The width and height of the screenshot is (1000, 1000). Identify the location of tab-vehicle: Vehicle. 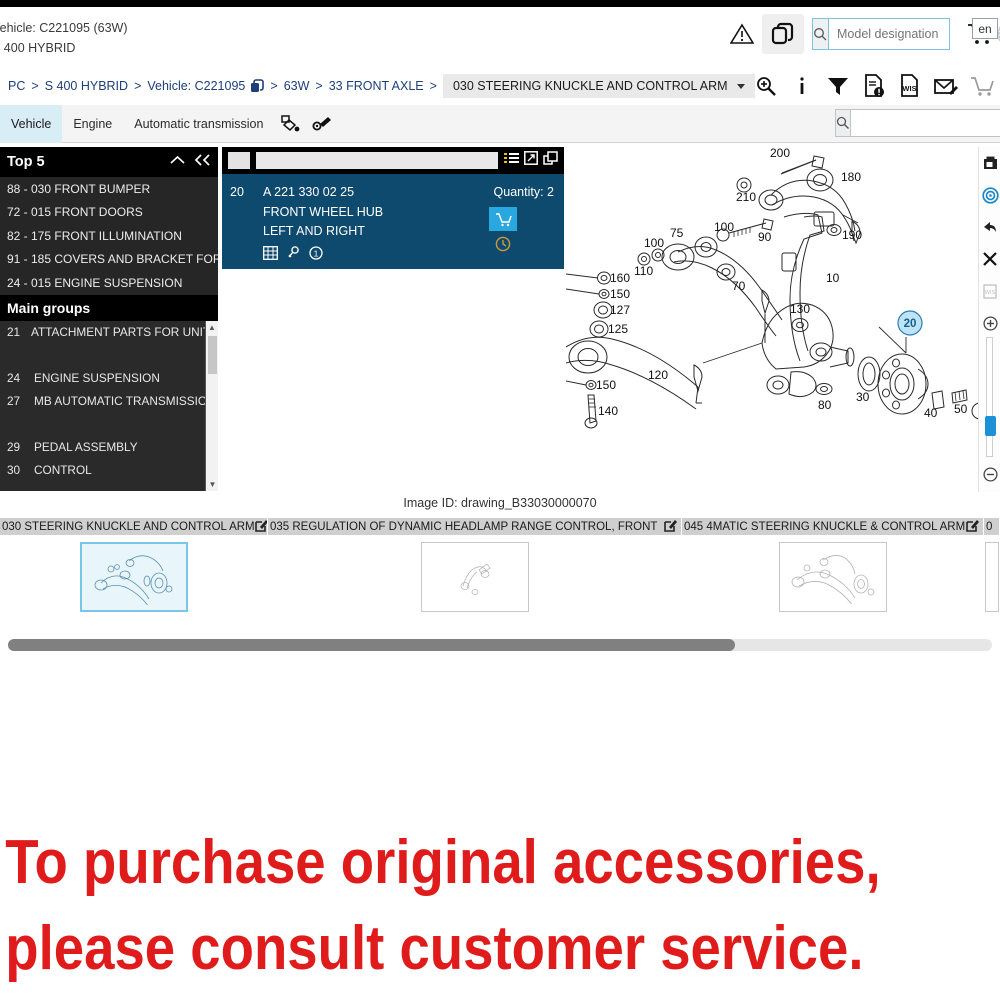
(31, 123).